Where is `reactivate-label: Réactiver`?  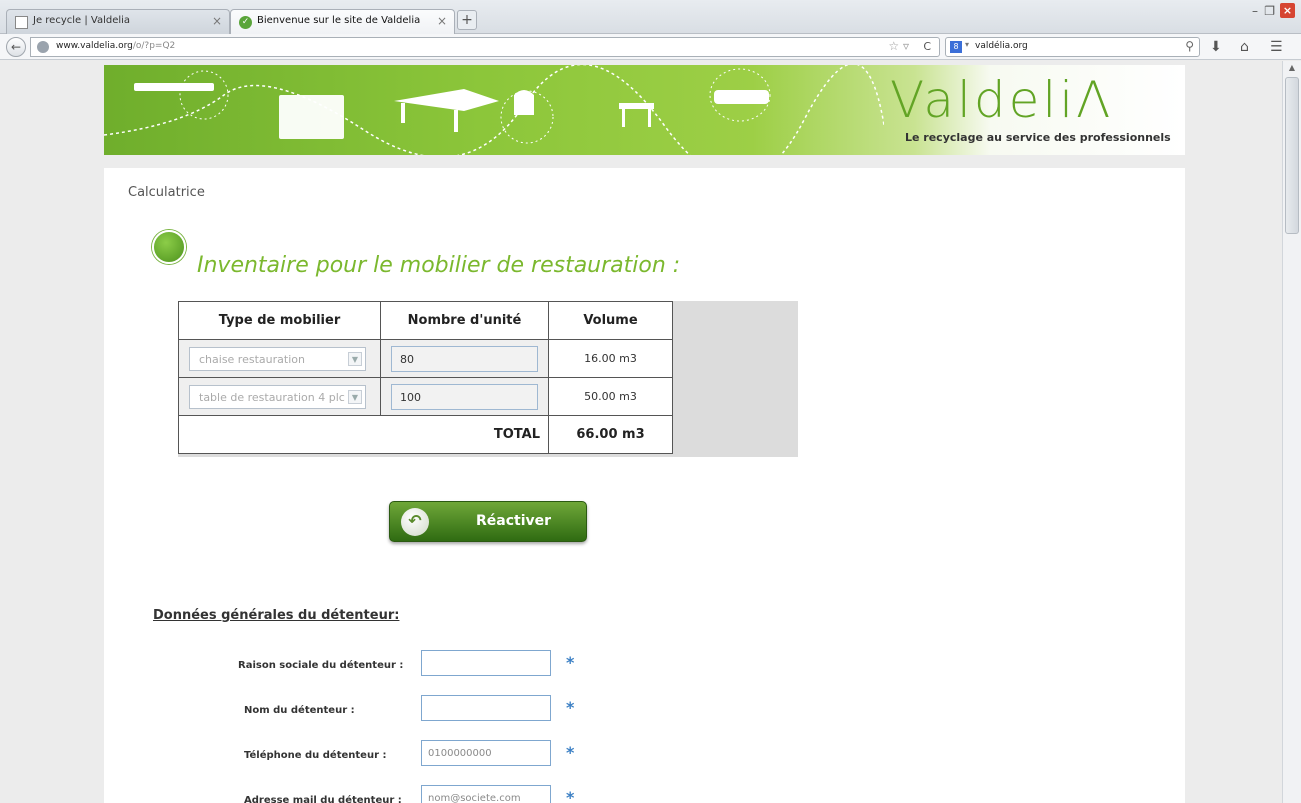
reactivate-label: Réactiver is located at coordinates (514, 521).